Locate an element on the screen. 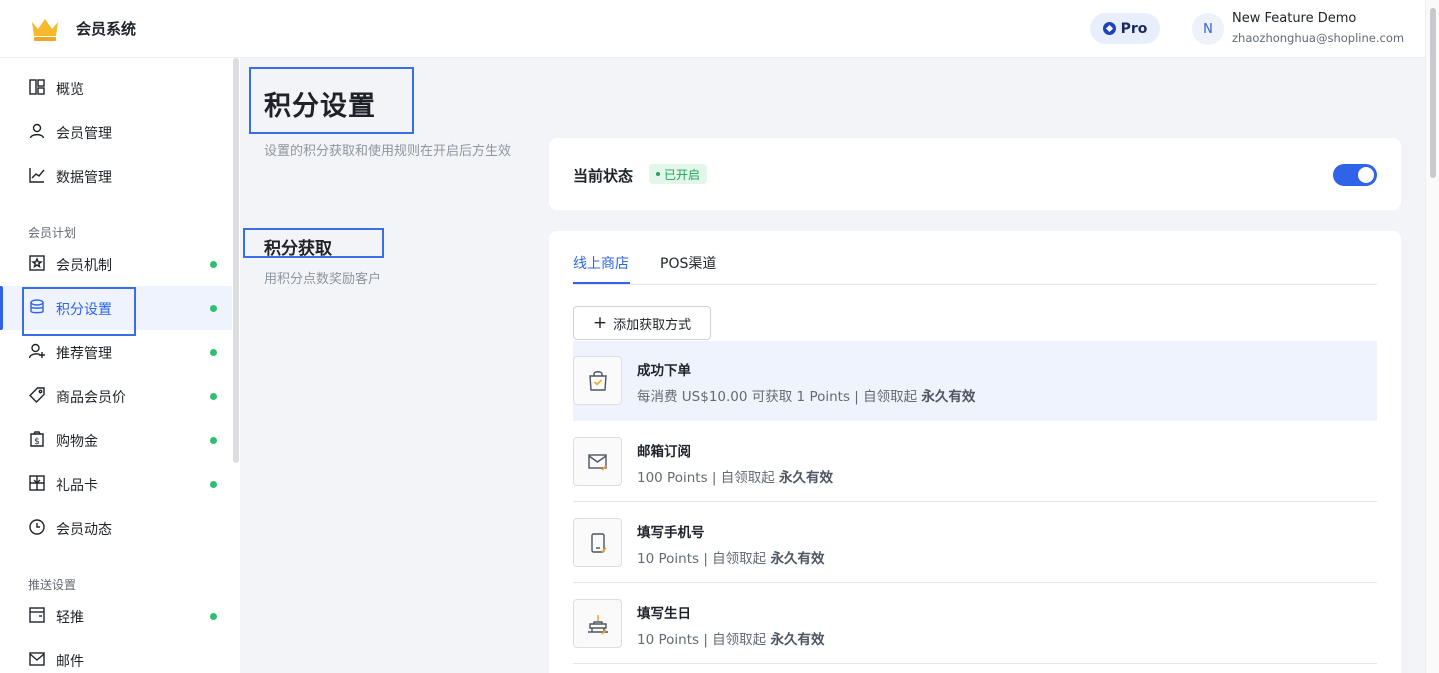 The width and height of the screenshot is (1439, 673). active-tab-underline is located at coordinates (601, 283).